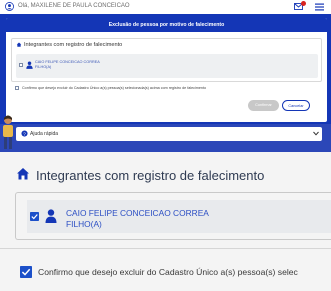  What do you see at coordinates (296, 105) in the screenshot?
I see `cancel-button: Cancelar` at bounding box center [296, 105].